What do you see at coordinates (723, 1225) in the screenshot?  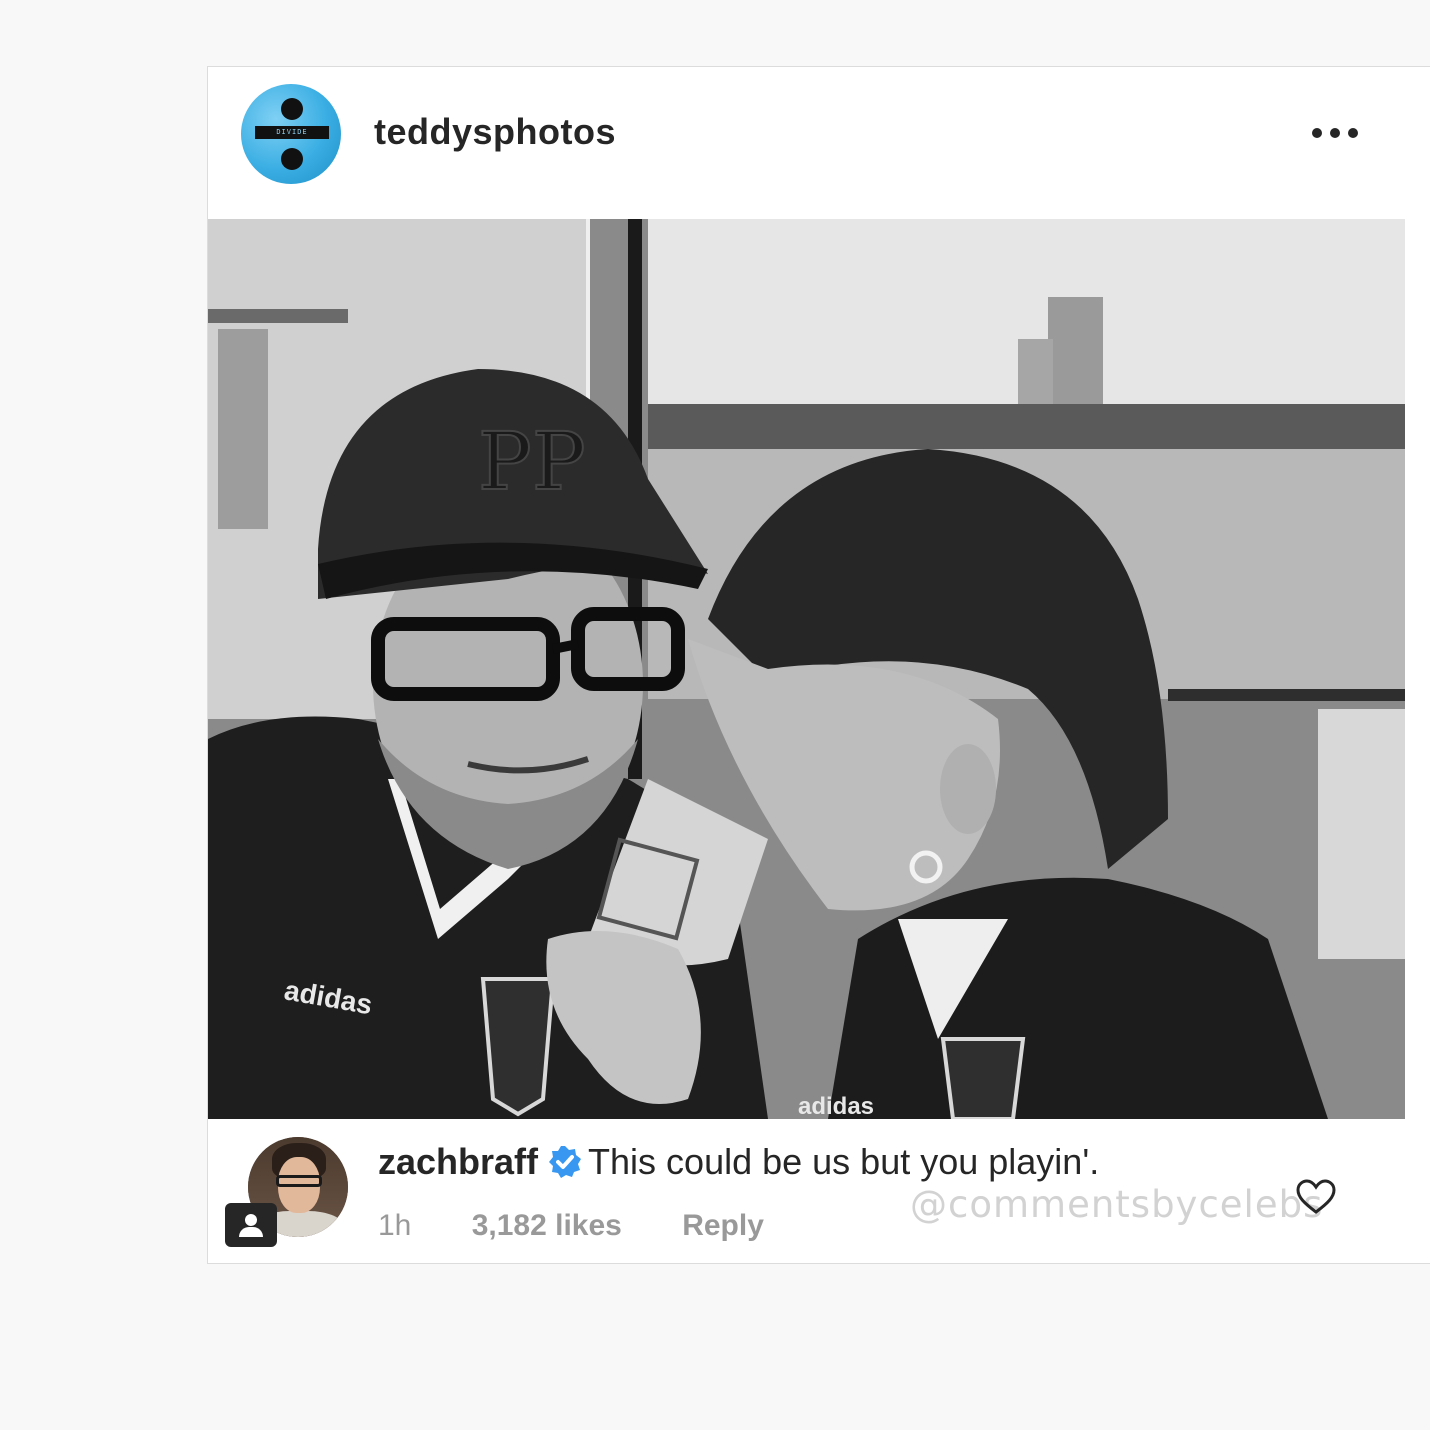 I see `reply-button: Reply` at bounding box center [723, 1225].